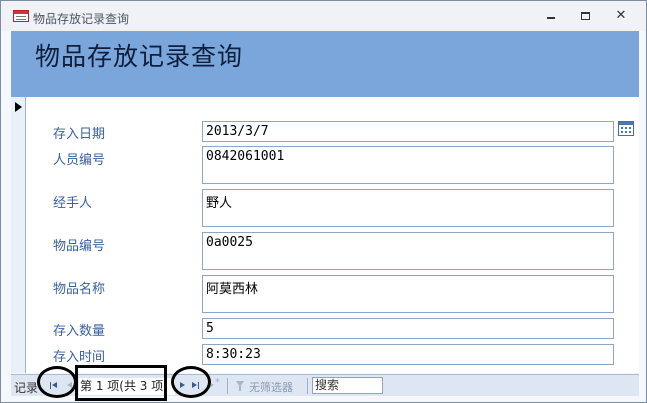  I want to click on record-nav-label: 记录, so click(26, 388).